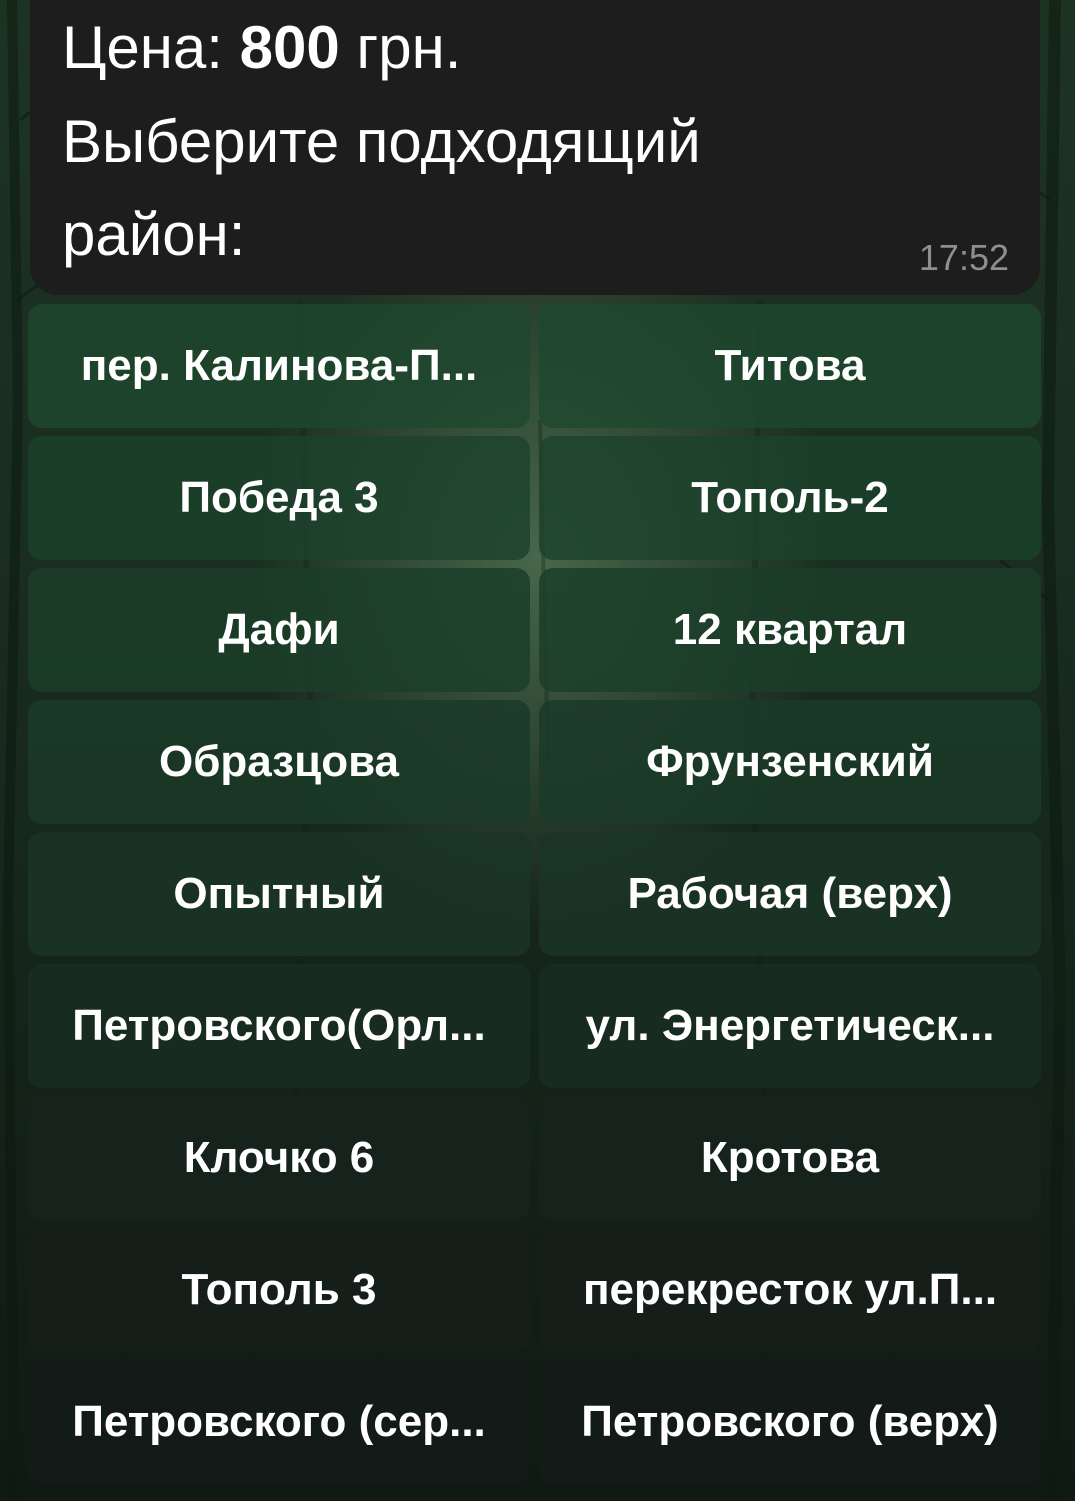  I want to click on price-currency: грн., so click(409, 47).